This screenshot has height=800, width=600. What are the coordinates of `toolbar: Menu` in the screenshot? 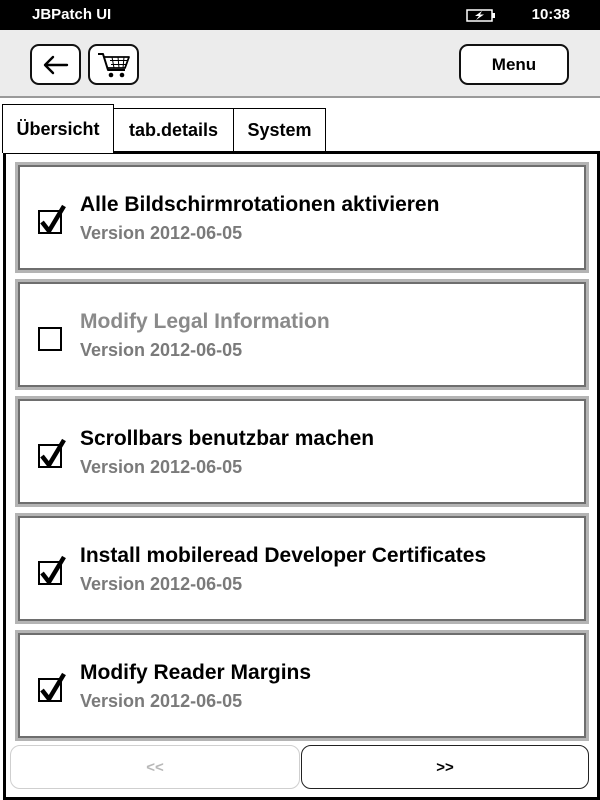 It's located at (300, 64).